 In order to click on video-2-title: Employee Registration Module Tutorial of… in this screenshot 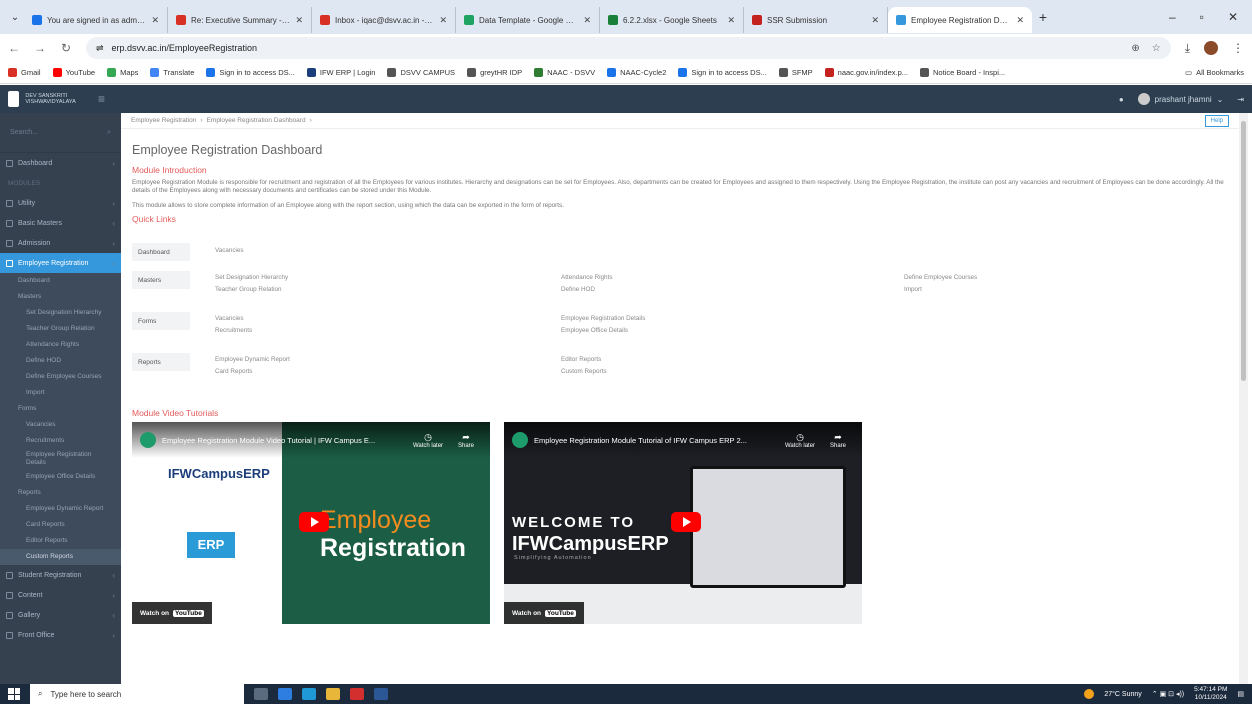, I will do `click(656, 440)`.